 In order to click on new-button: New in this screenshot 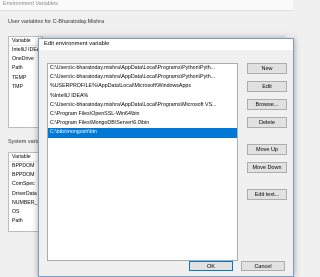, I will do `click(267, 68)`.